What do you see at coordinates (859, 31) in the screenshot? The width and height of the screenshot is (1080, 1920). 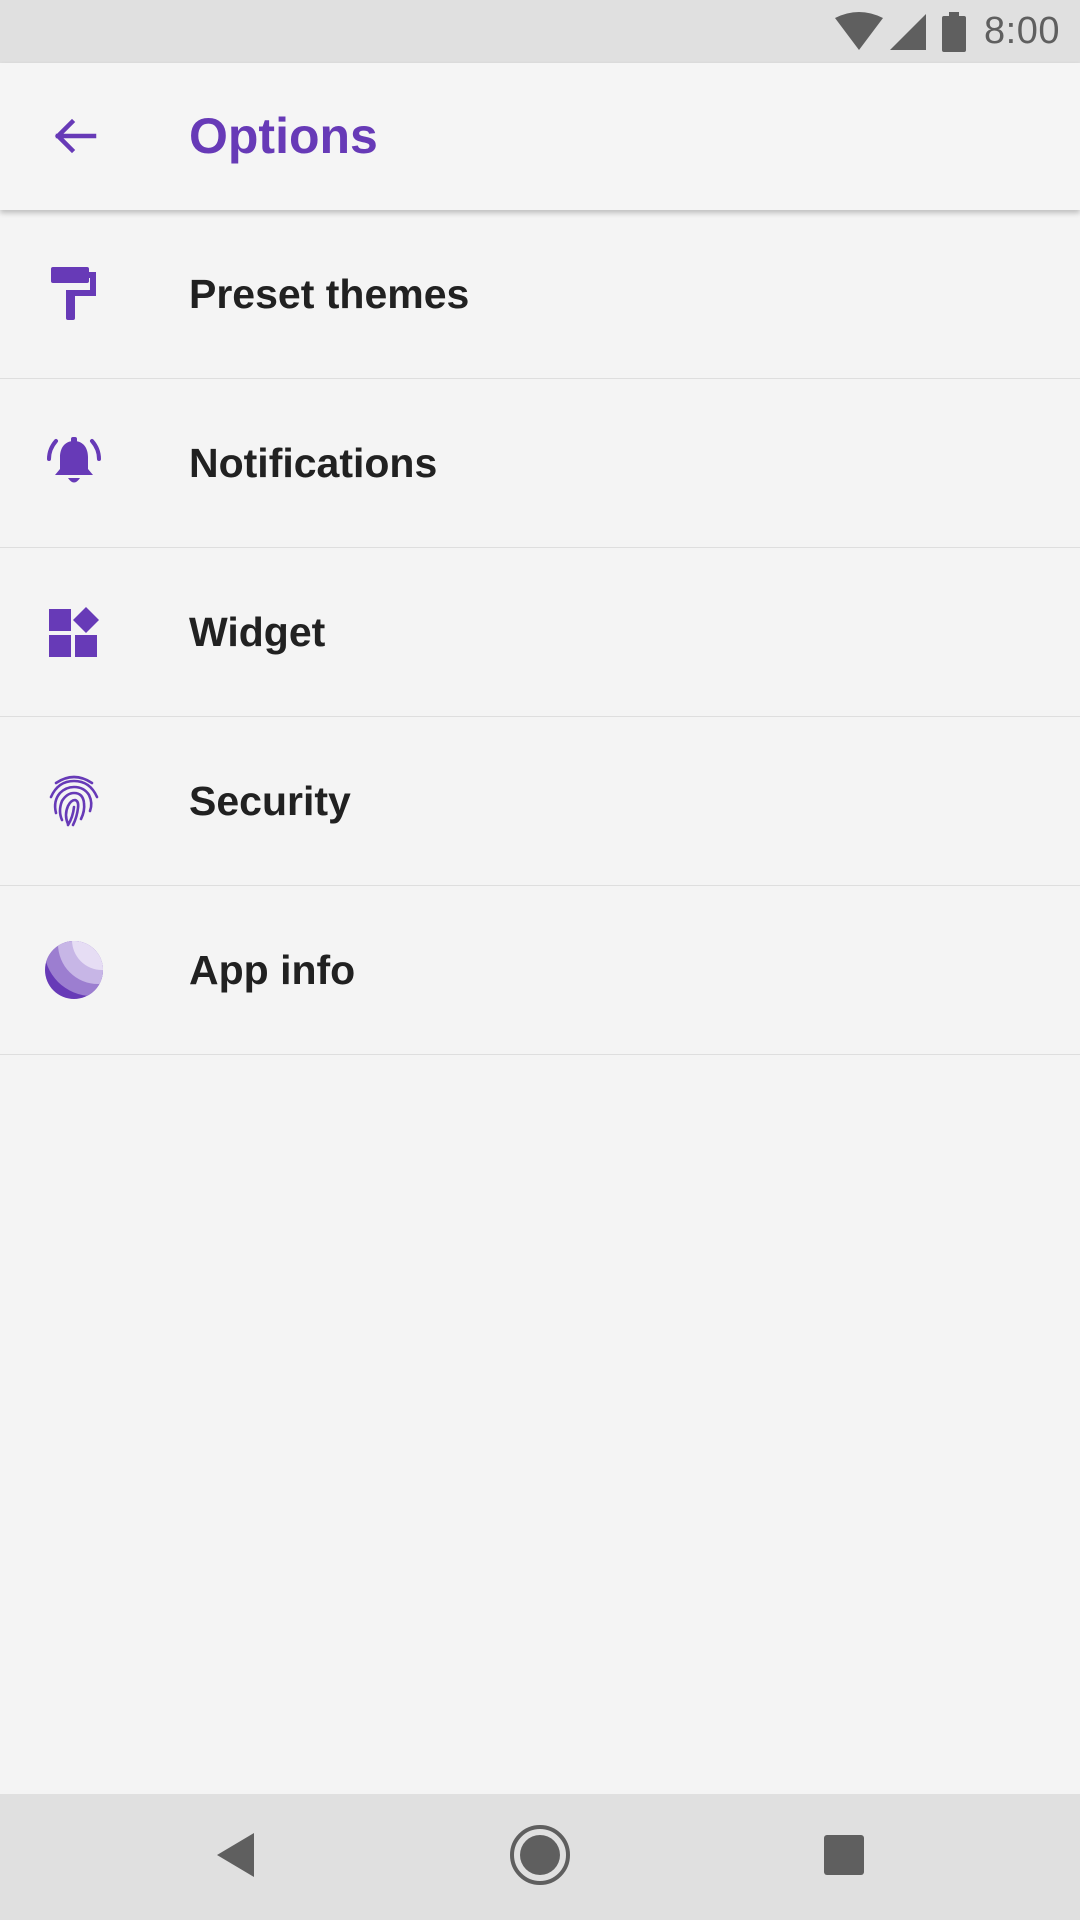 I see `wifi-icon` at bounding box center [859, 31].